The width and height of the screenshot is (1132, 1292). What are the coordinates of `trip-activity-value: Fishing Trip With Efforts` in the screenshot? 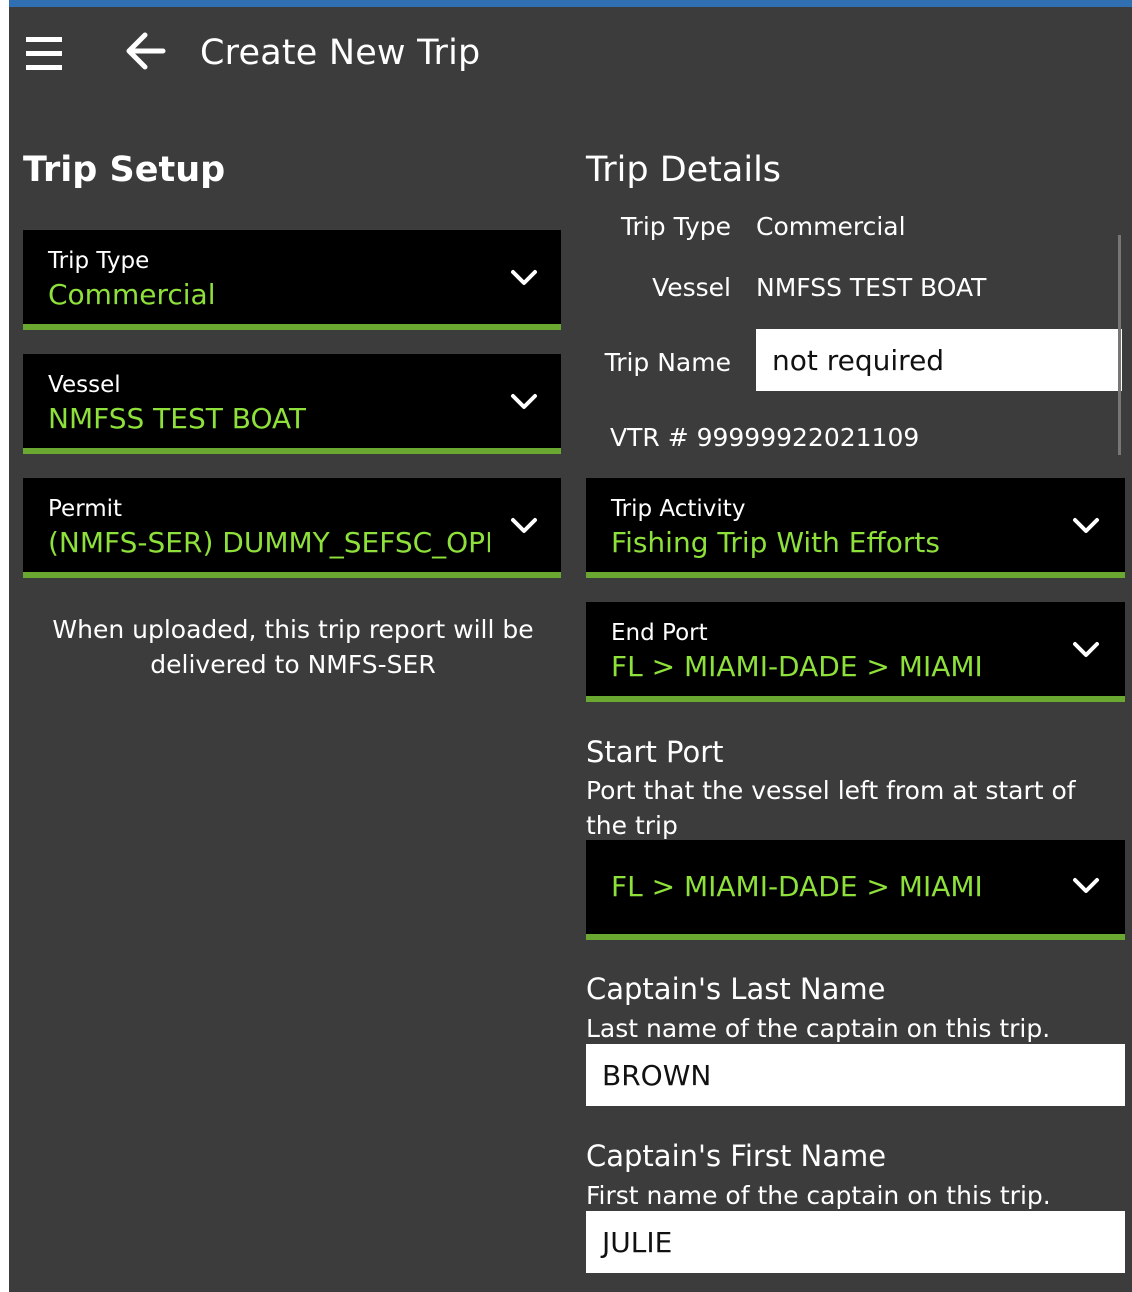 It's located at (775, 542).